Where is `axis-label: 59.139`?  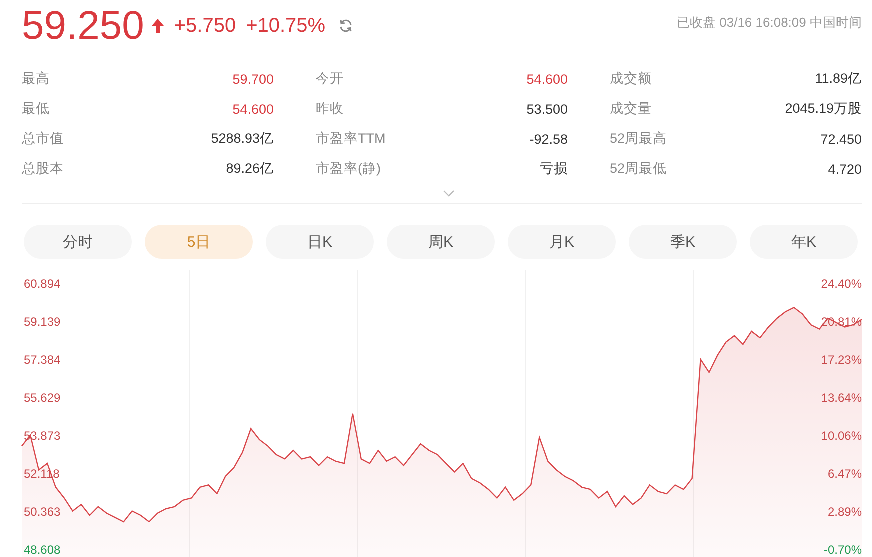
axis-label: 59.139 is located at coordinates (42, 322).